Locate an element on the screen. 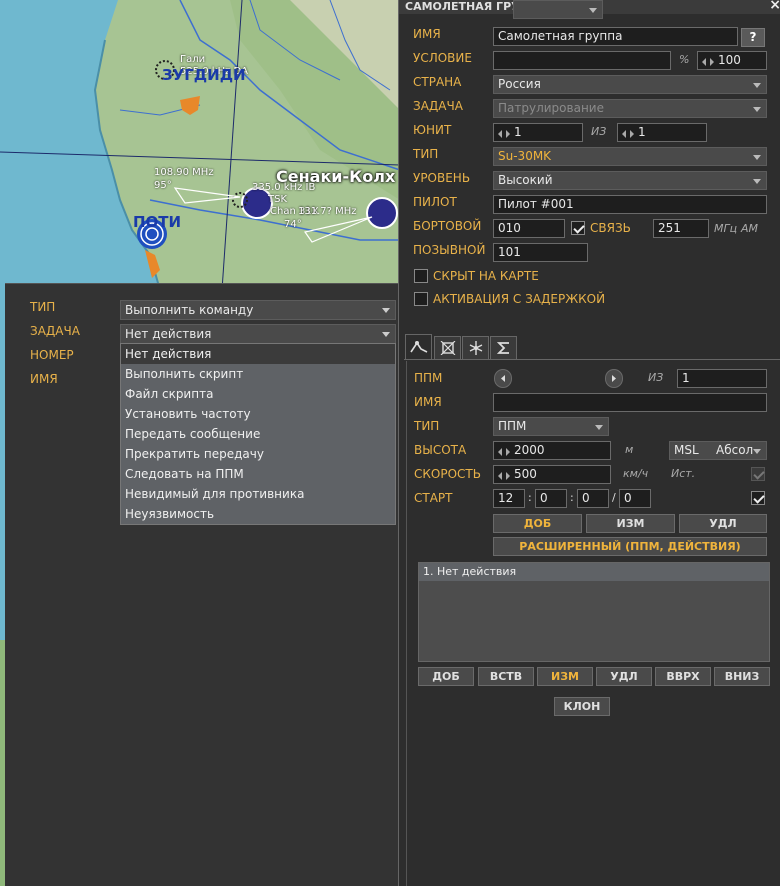 The image size is (780, 886). start-day-input: 0 is located at coordinates (635, 498).